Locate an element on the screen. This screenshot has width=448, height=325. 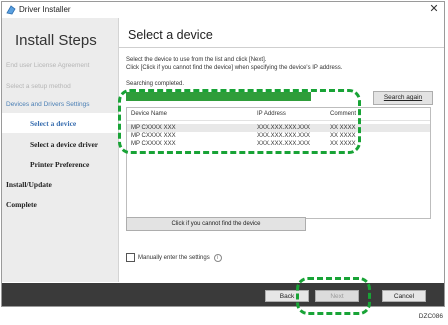
sidebar-item-eula: End user License Agreement is located at coordinates (48, 65).